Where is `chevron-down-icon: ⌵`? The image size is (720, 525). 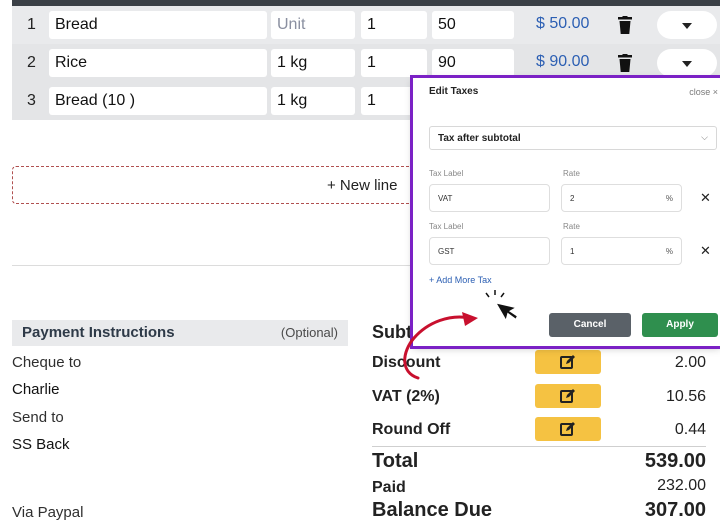 chevron-down-icon: ⌵ is located at coordinates (704, 137).